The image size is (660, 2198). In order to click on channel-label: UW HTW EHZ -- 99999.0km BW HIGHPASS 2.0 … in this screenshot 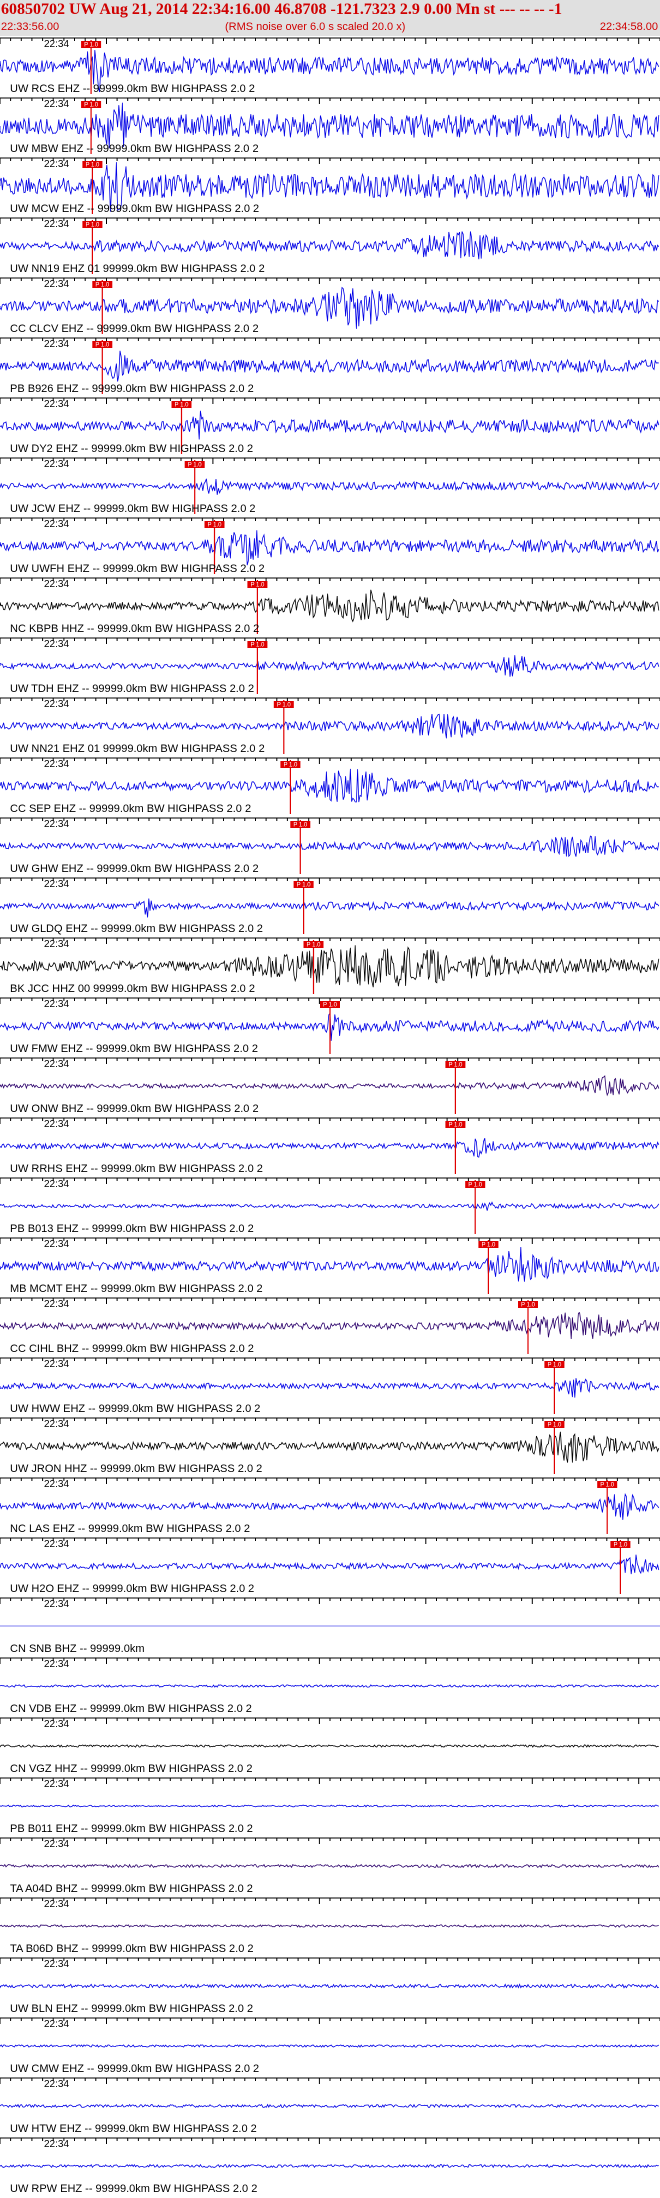, I will do `click(133, 2129)`.